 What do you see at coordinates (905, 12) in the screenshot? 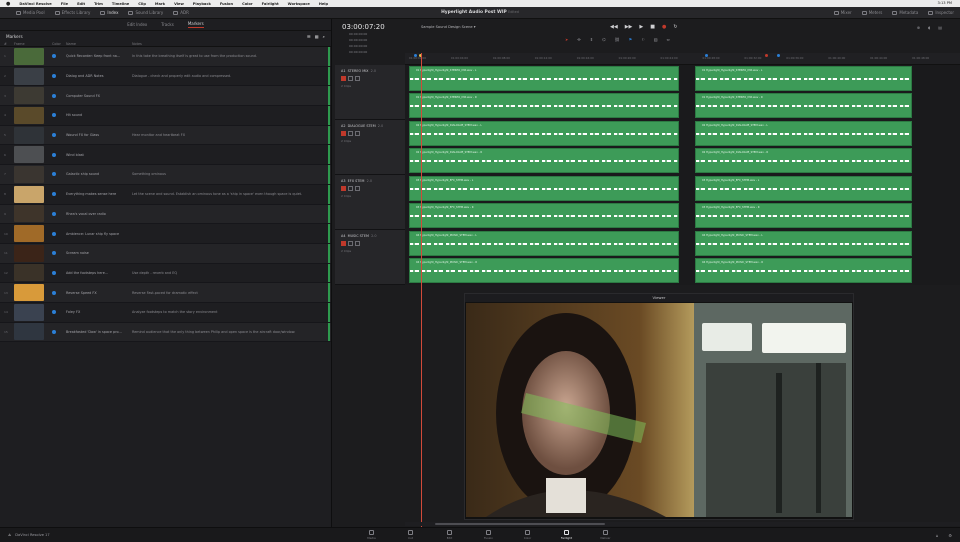
I see `metadata-button: Metadata` at bounding box center [905, 12].